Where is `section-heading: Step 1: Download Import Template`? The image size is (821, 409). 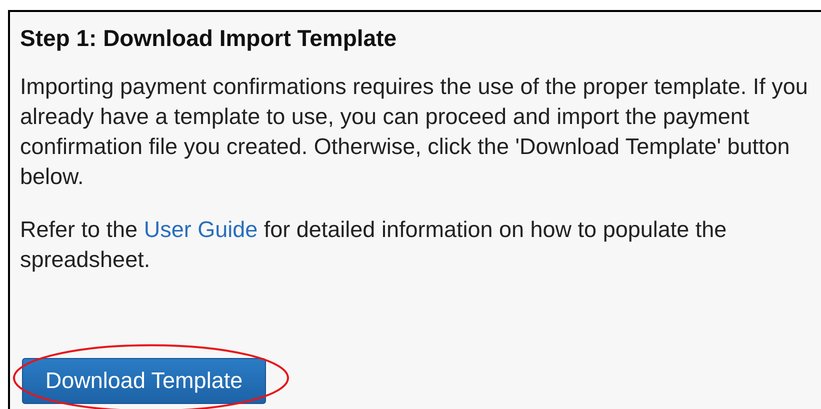 section-heading: Step 1: Download Import Template is located at coordinates (209, 38).